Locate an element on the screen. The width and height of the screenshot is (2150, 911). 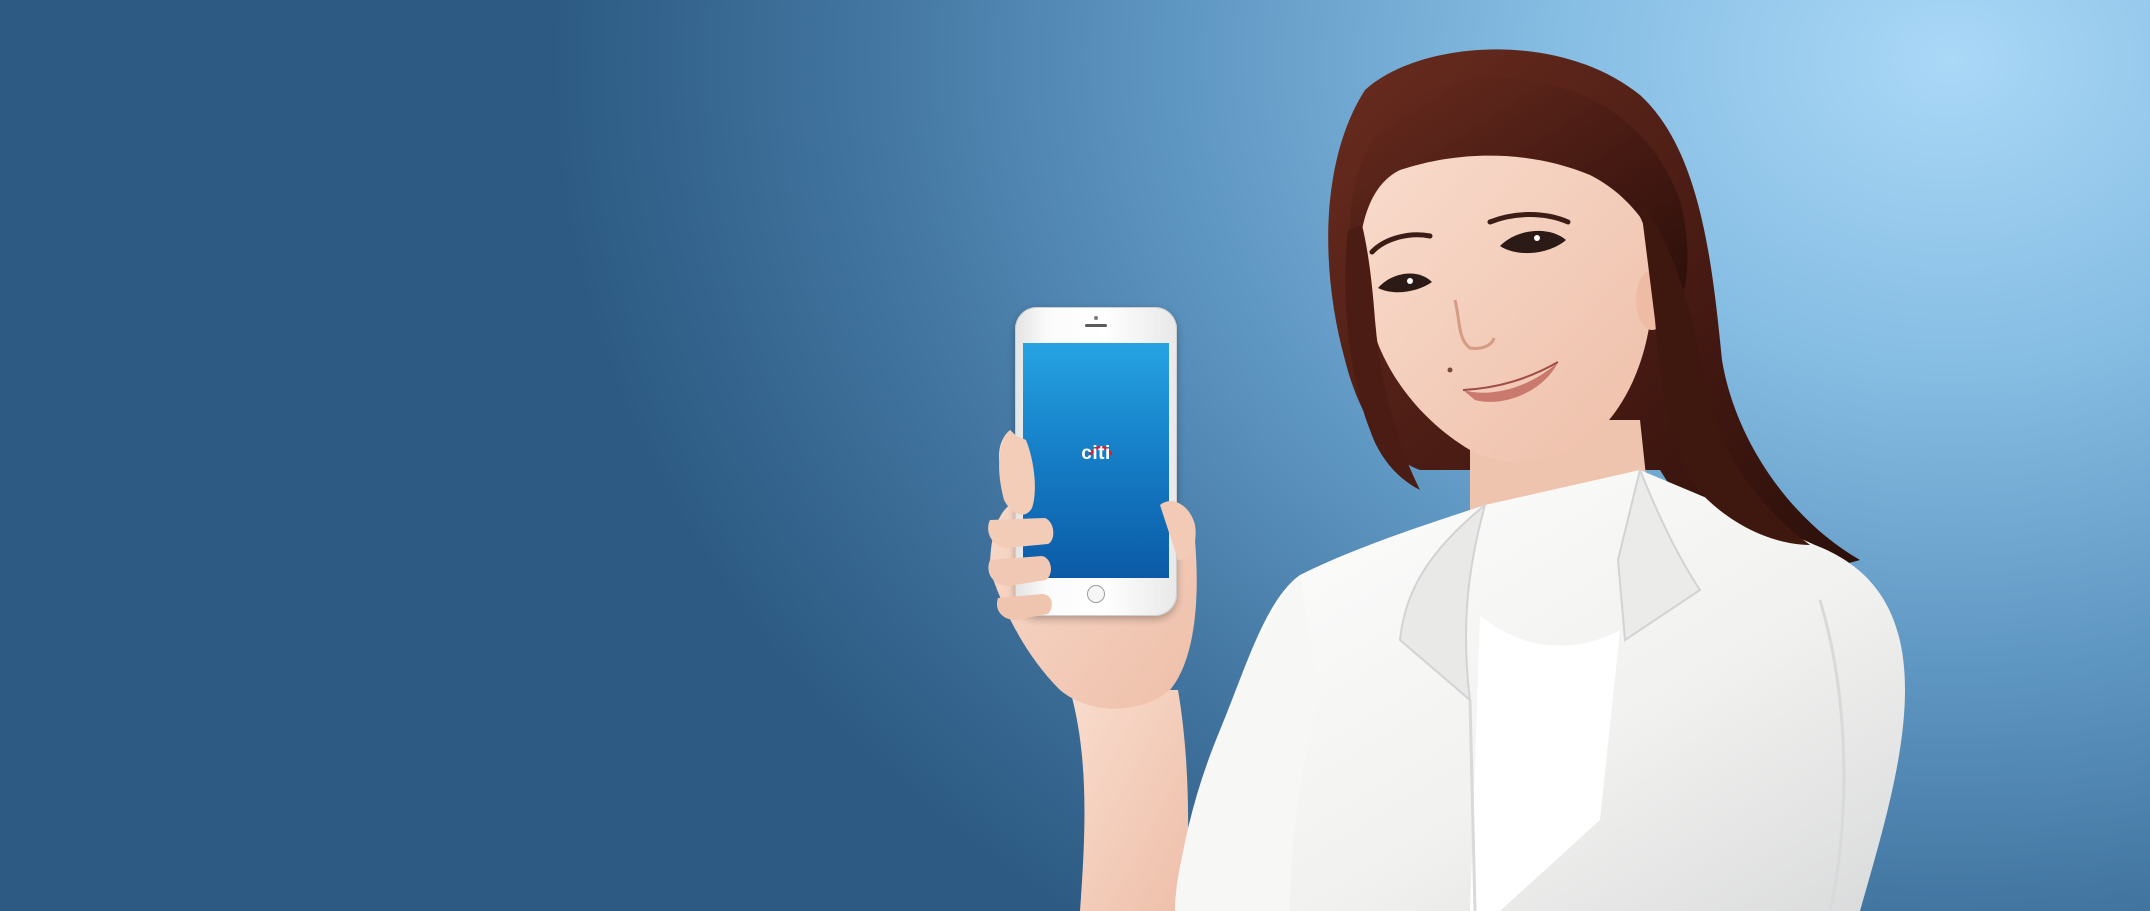
front-camera-icon is located at coordinates (1096, 318).